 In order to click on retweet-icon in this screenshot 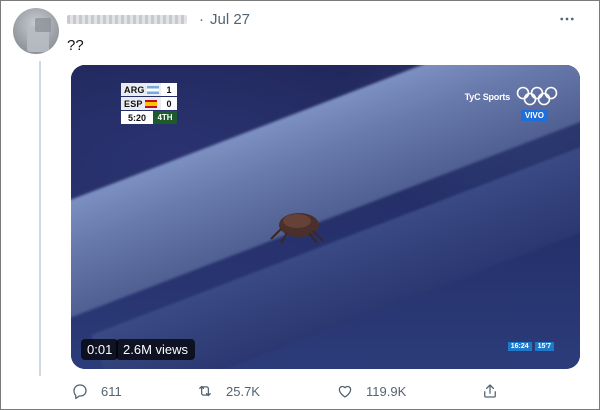, I will do `click(205, 391)`.